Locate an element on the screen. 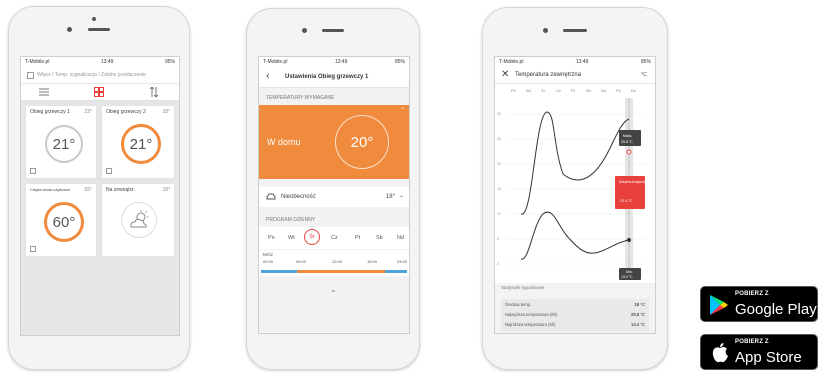  tile-setpoint: 22° is located at coordinates (88, 112).